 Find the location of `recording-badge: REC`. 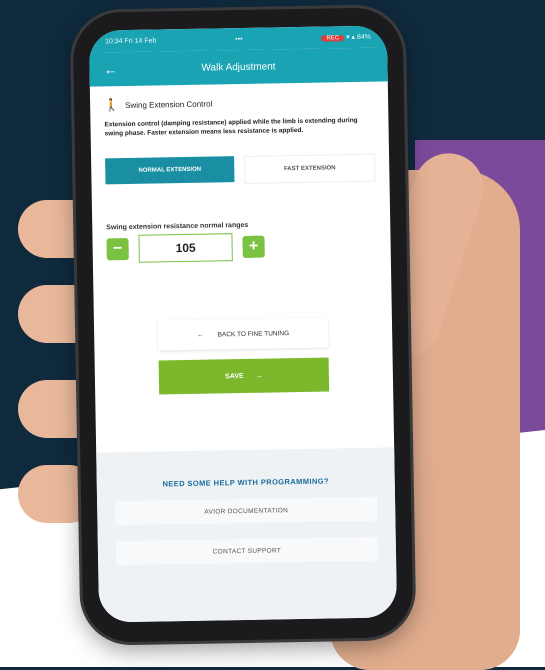

recording-badge: REC is located at coordinates (333, 38).